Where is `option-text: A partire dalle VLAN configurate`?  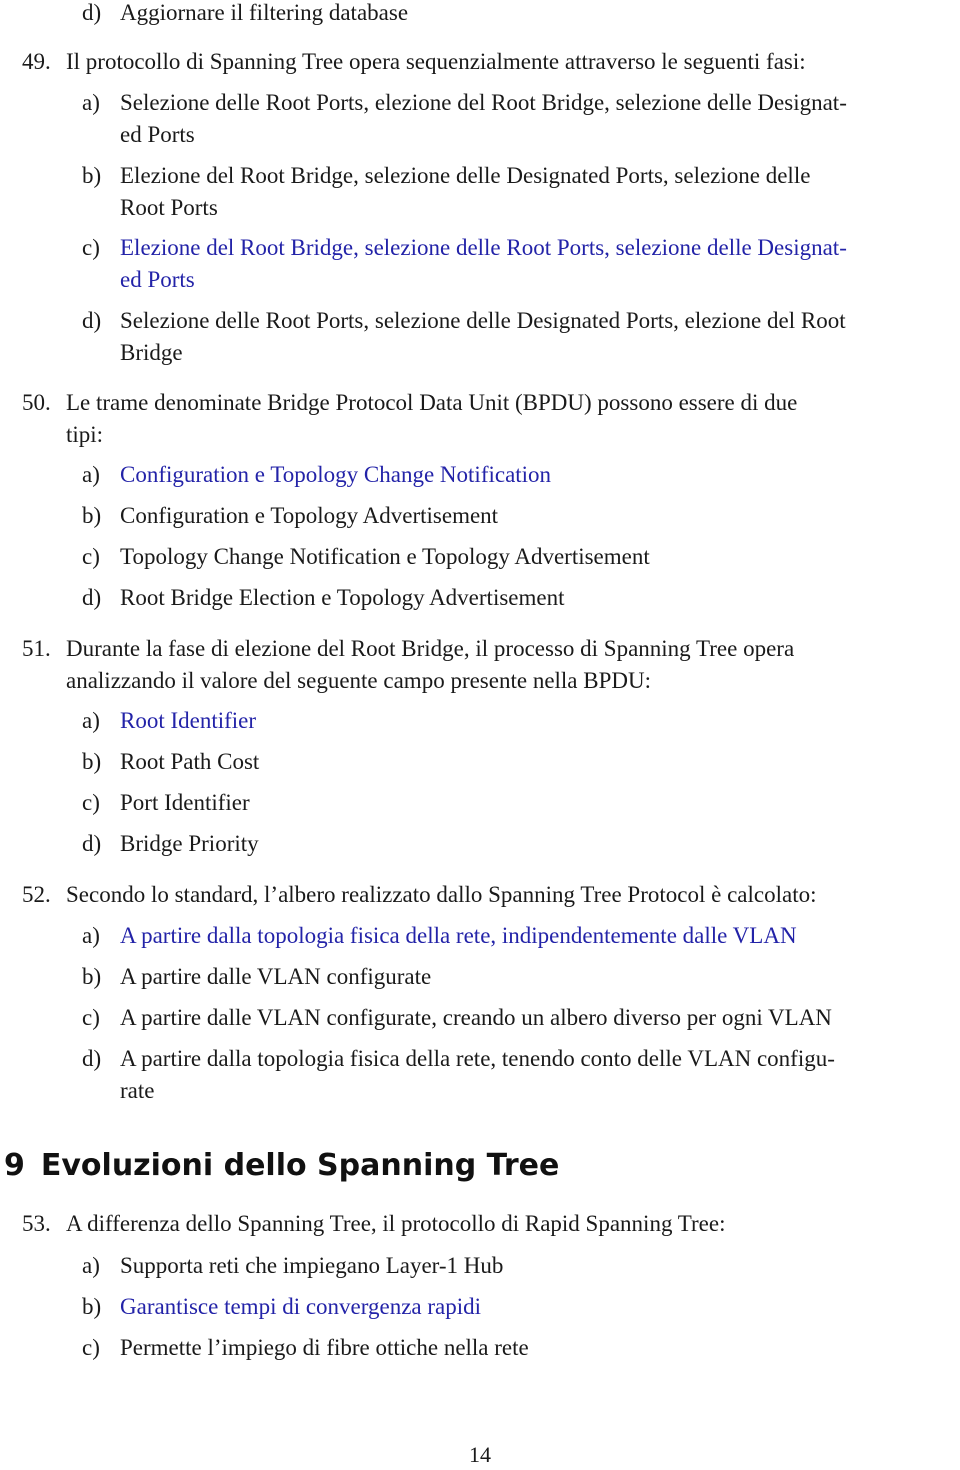
option-text: A partire dalle VLAN configurate is located at coordinates (276, 976).